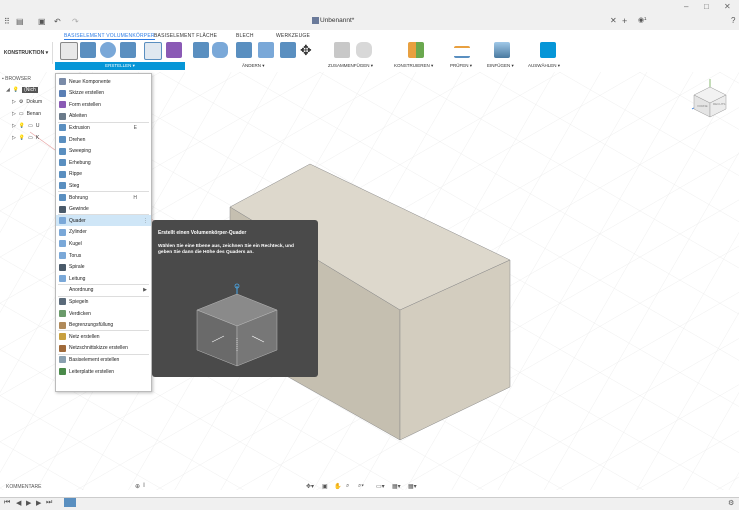 This screenshot has height=510, width=739. I want to click on menu-item-revolve: Drehen, so click(103, 139).